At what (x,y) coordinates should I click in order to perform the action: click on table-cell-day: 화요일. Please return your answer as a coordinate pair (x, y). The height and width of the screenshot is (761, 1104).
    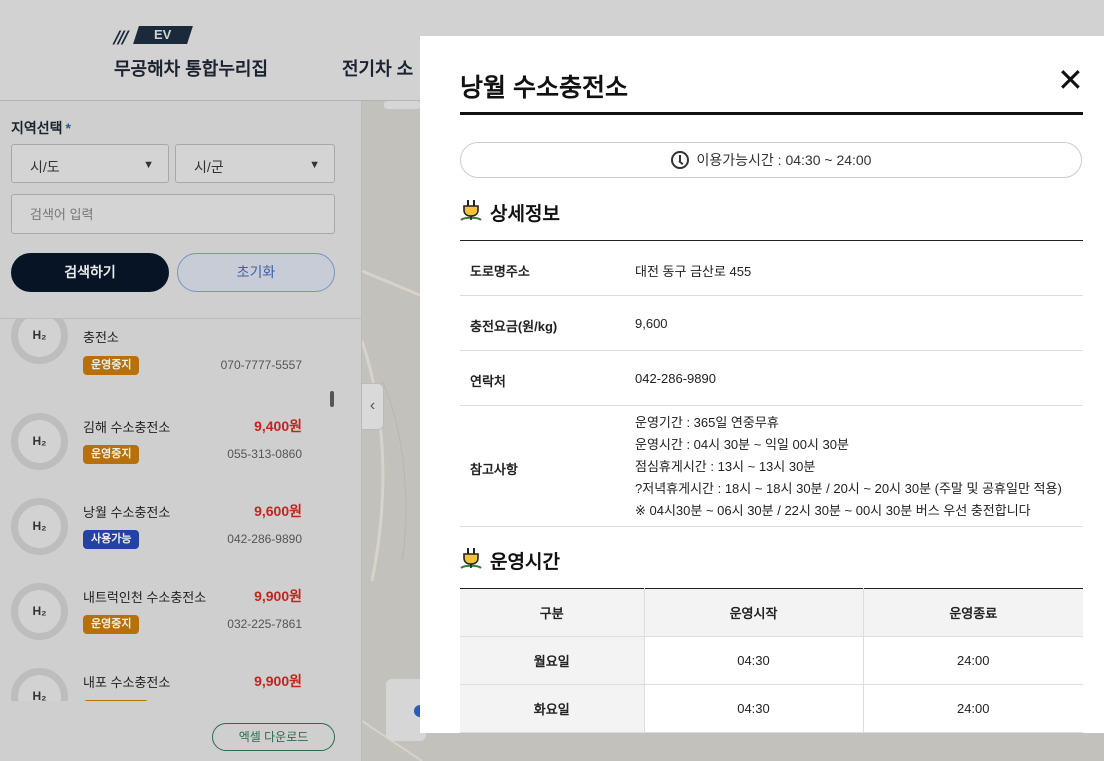
    Looking at the image, I should click on (552, 708).